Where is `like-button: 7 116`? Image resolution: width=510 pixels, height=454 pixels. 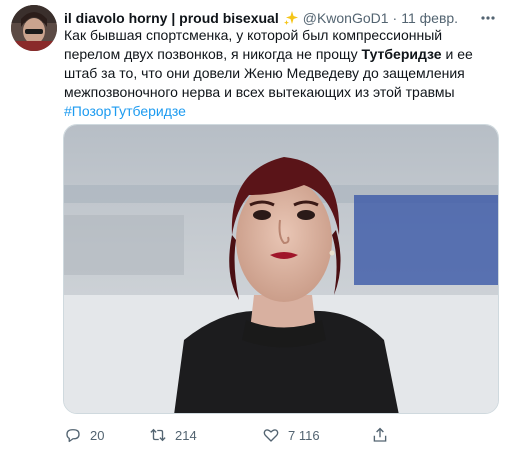
like-button: 7 116 is located at coordinates (316, 435).